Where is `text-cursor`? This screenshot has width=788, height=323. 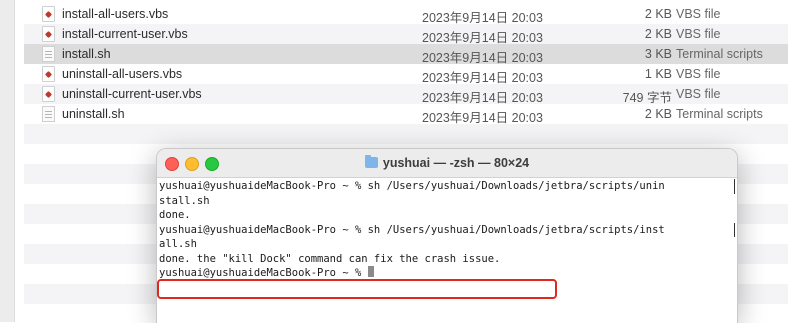 text-cursor is located at coordinates (370, 271).